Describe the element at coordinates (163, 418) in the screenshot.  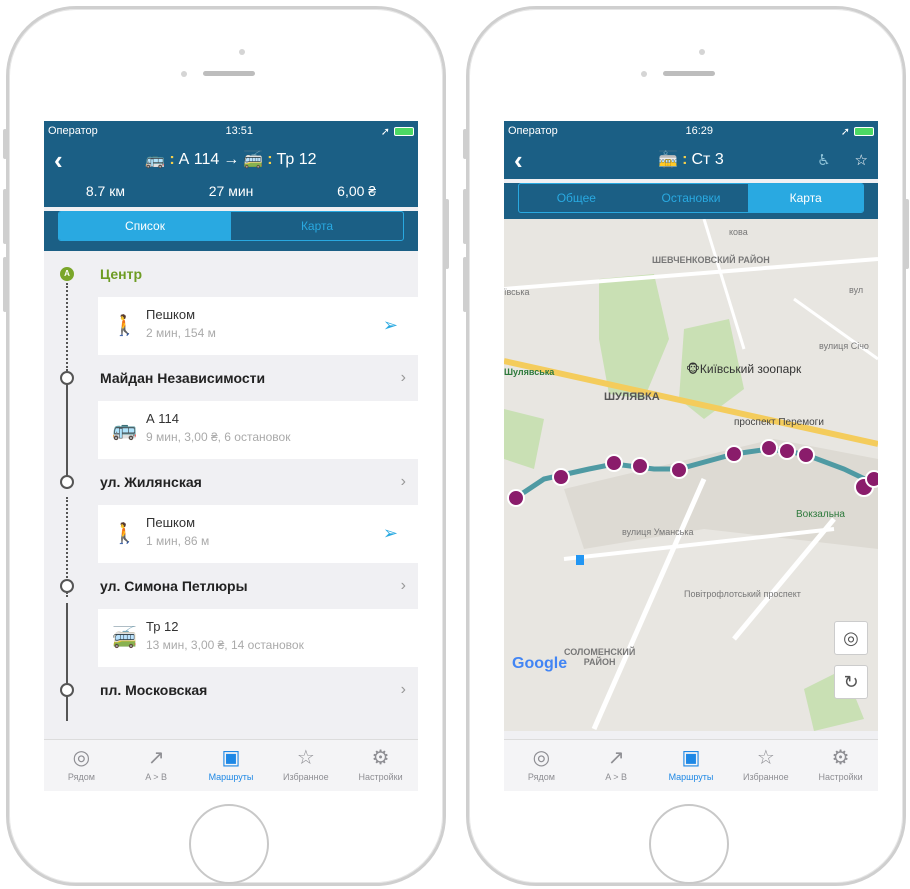
I see `step-title: А 114` at that location.